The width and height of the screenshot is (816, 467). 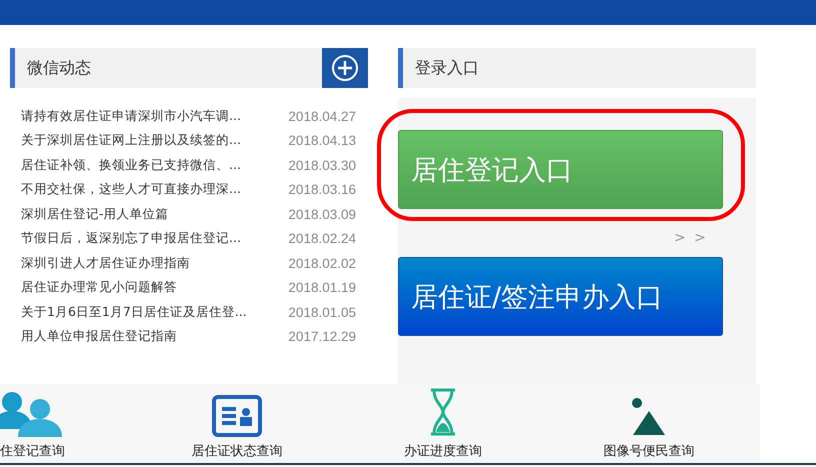 What do you see at coordinates (322, 165) in the screenshot?
I see `news-date: 2018.03.30` at bounding box center [322, 165].